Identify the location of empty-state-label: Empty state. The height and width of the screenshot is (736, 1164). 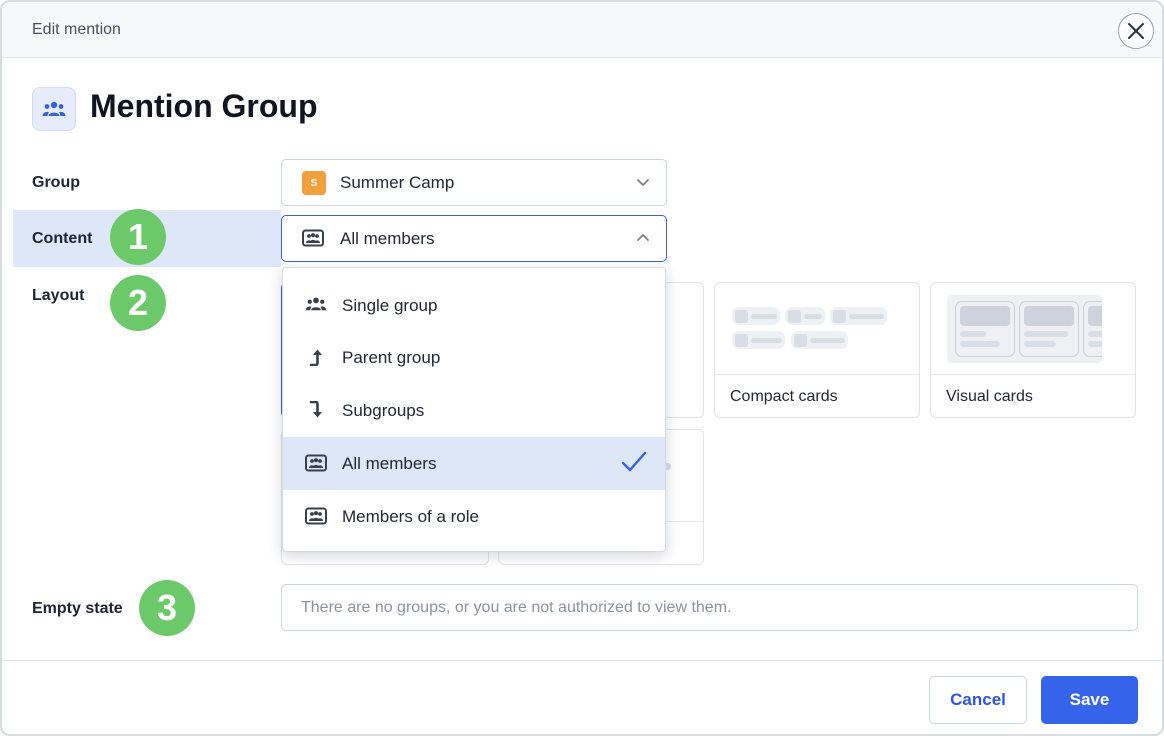
(77, 608).